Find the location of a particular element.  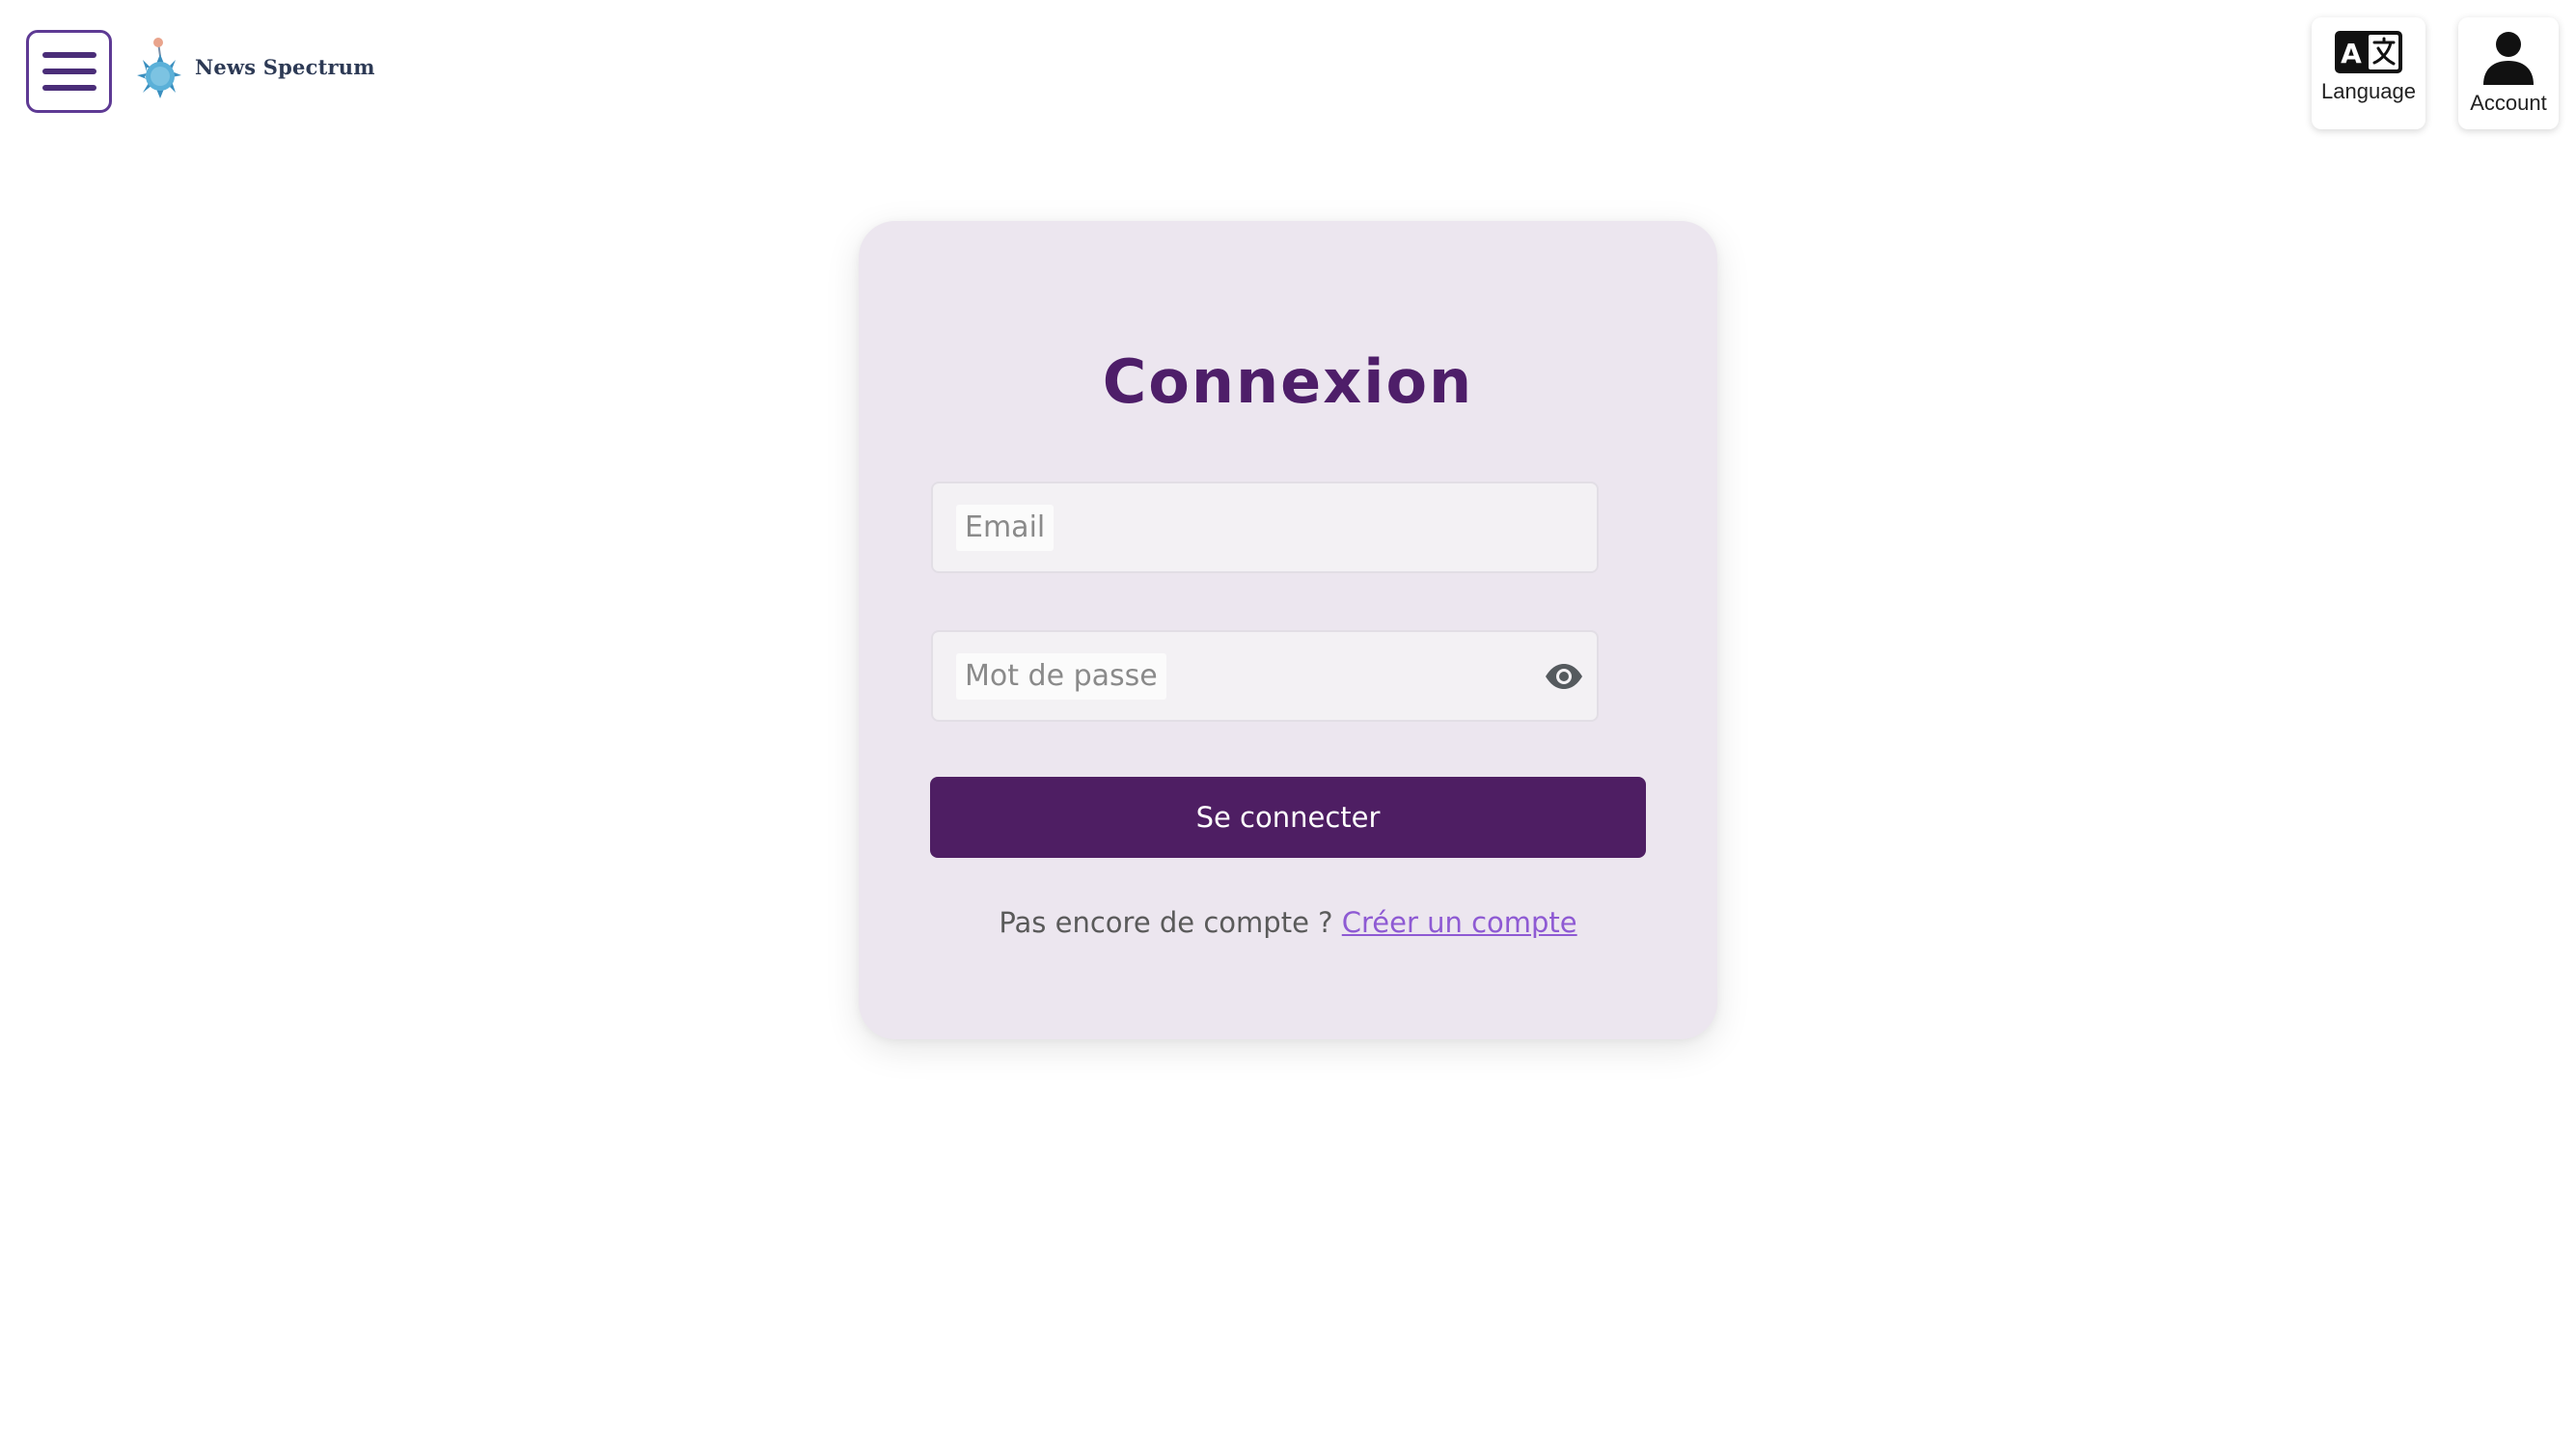

account-label: Account is located at coordinates (2509, 103).